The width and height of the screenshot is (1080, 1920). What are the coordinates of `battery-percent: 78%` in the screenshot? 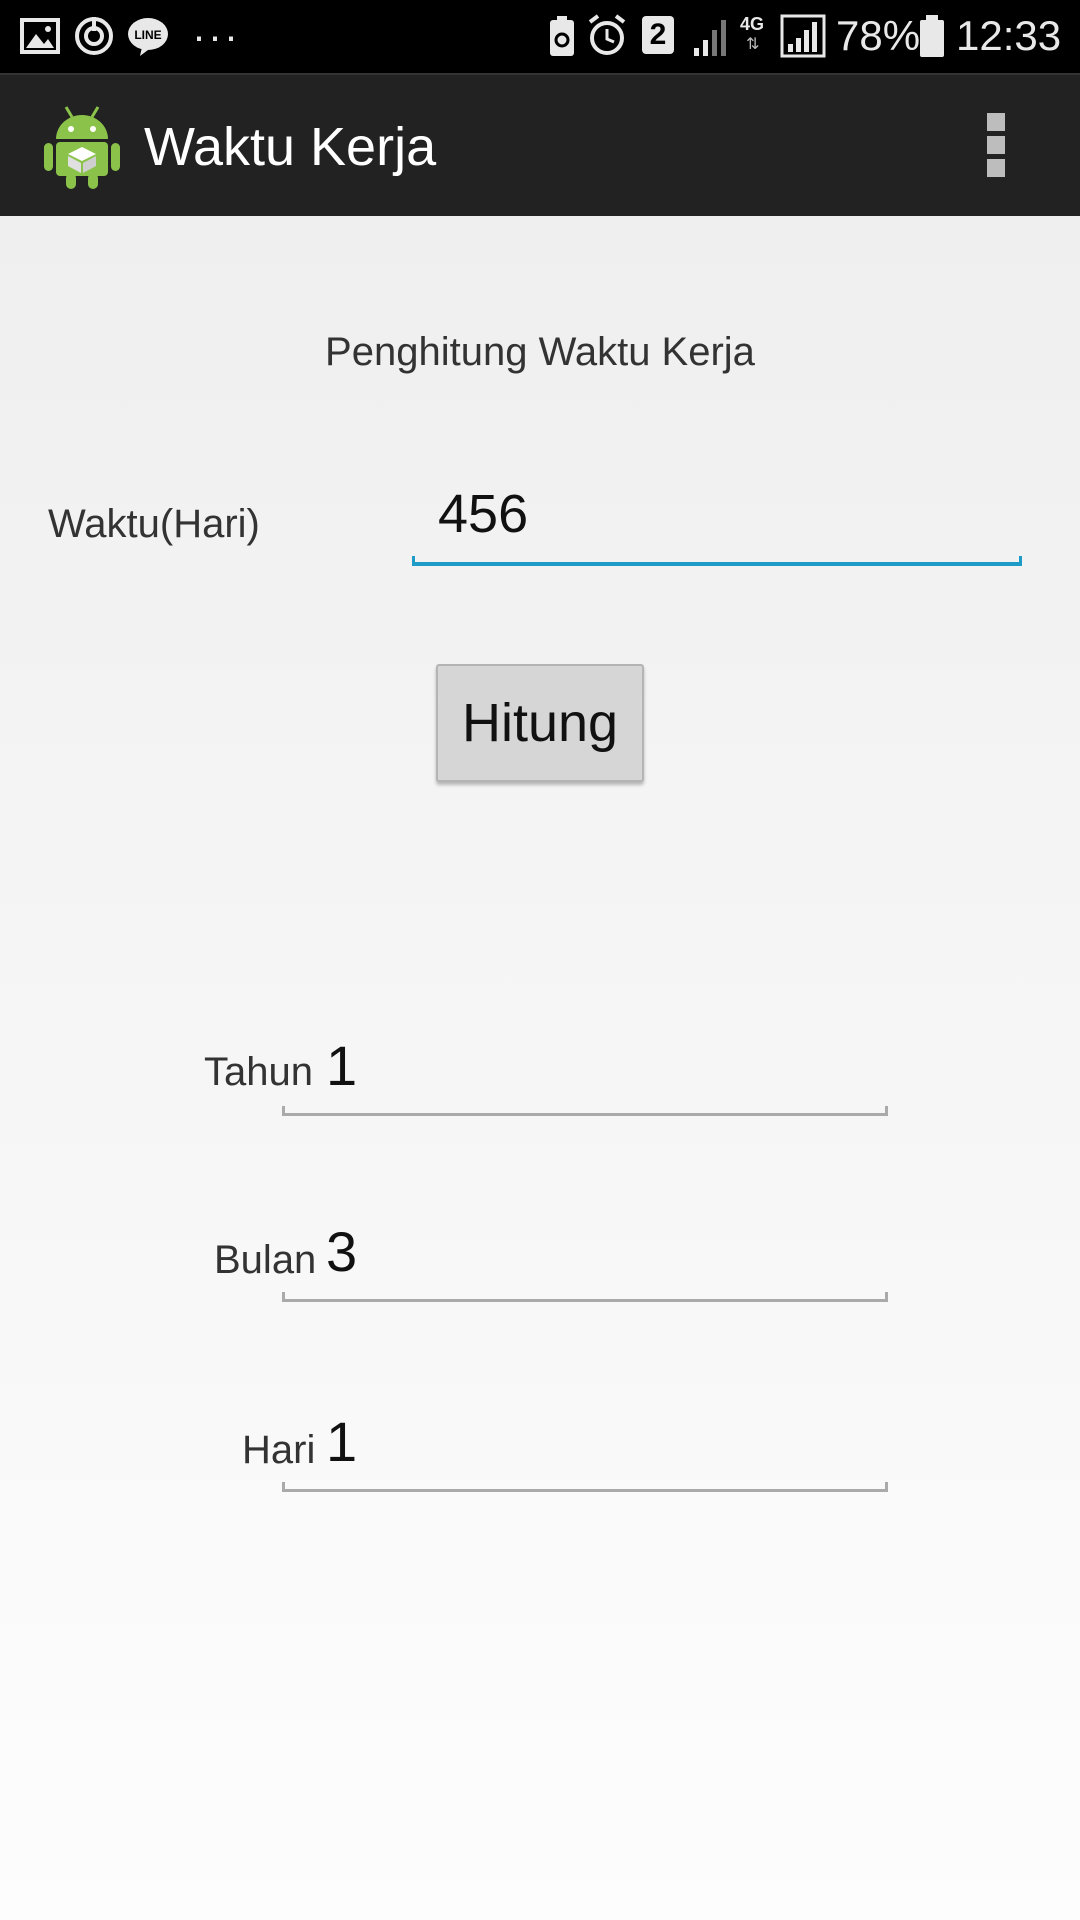 It's located at (878, 35).